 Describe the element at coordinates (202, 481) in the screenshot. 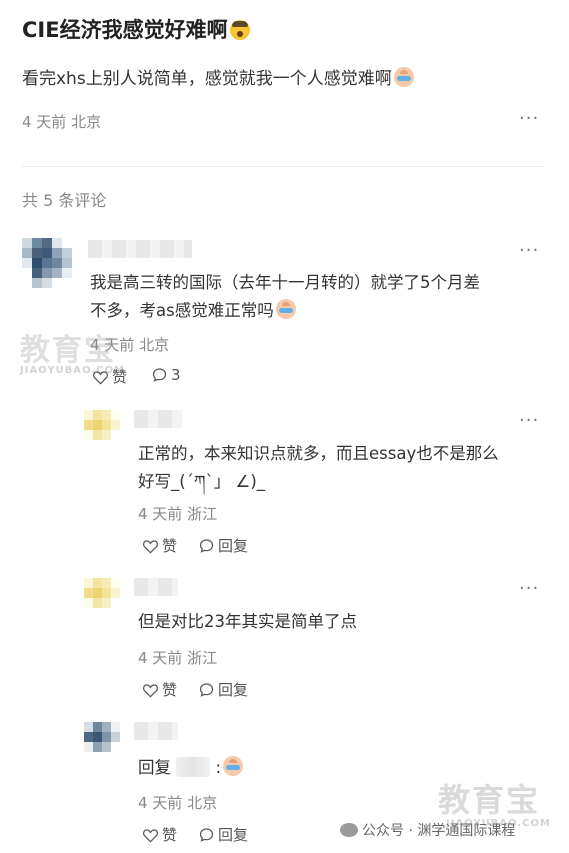

I see `reply-text-line2: 好写_(´ཀ`」 ∠)_` at that location.